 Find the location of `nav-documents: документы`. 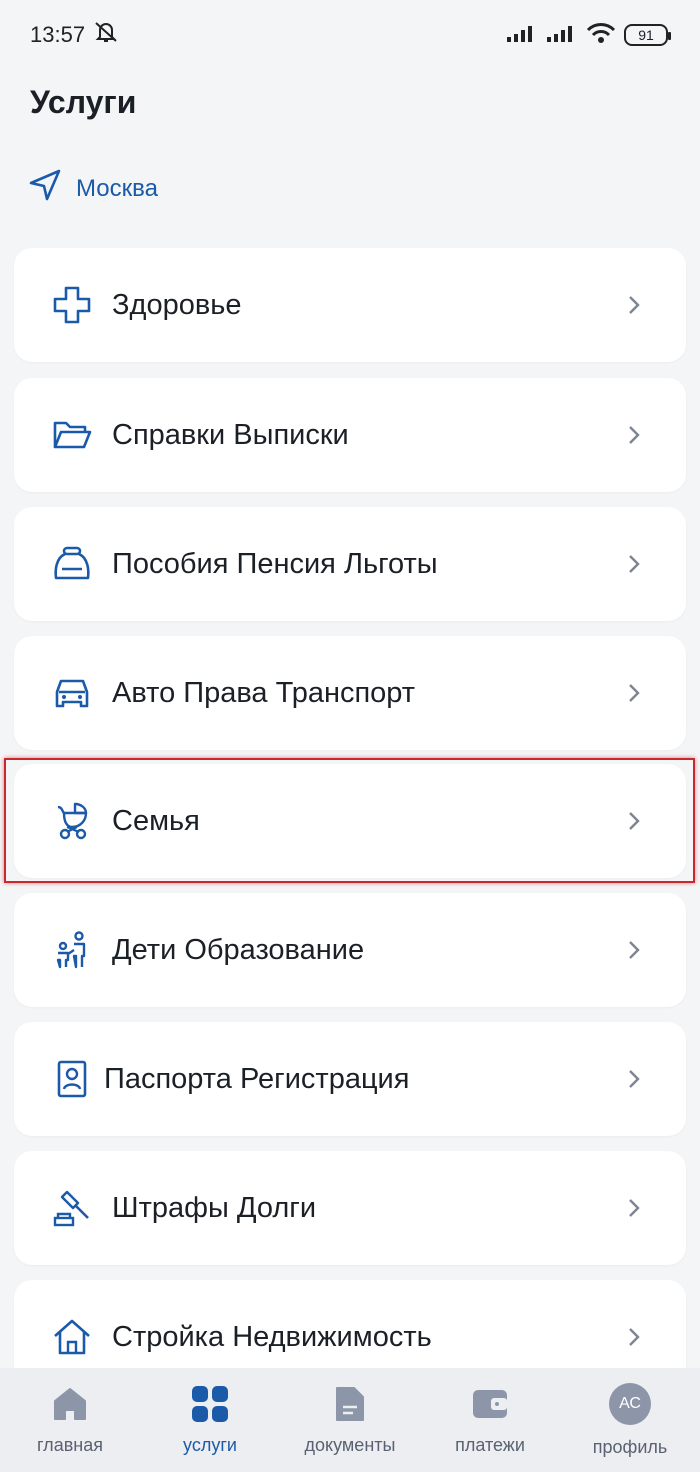

nav-documents: документы is located at coordinates (350, 1420).